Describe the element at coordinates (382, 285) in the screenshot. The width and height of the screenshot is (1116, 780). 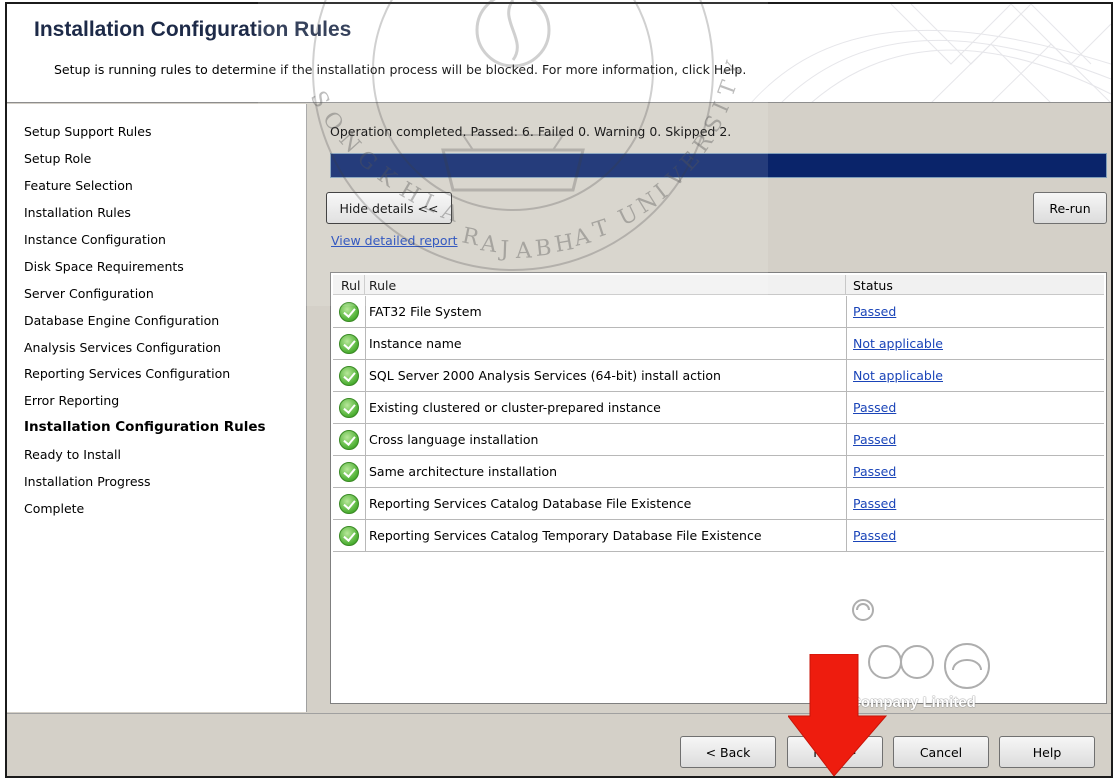
I see `column-header-rule: Rule` at that location.